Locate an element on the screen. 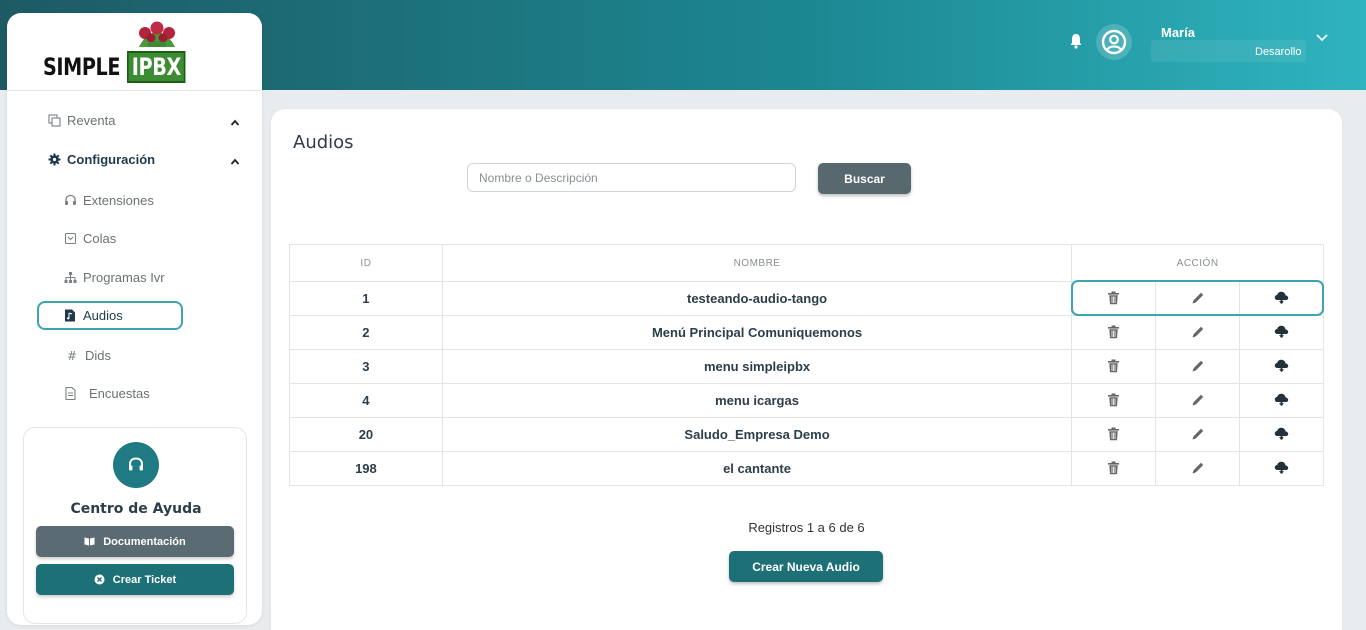  documentation-button: Documentación is located at coordinates (135, 541).